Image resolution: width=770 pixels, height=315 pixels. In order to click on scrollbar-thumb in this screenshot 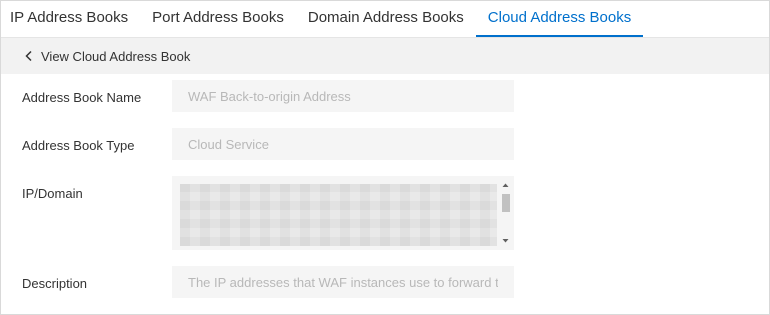, I will do `click(506, 203)`.